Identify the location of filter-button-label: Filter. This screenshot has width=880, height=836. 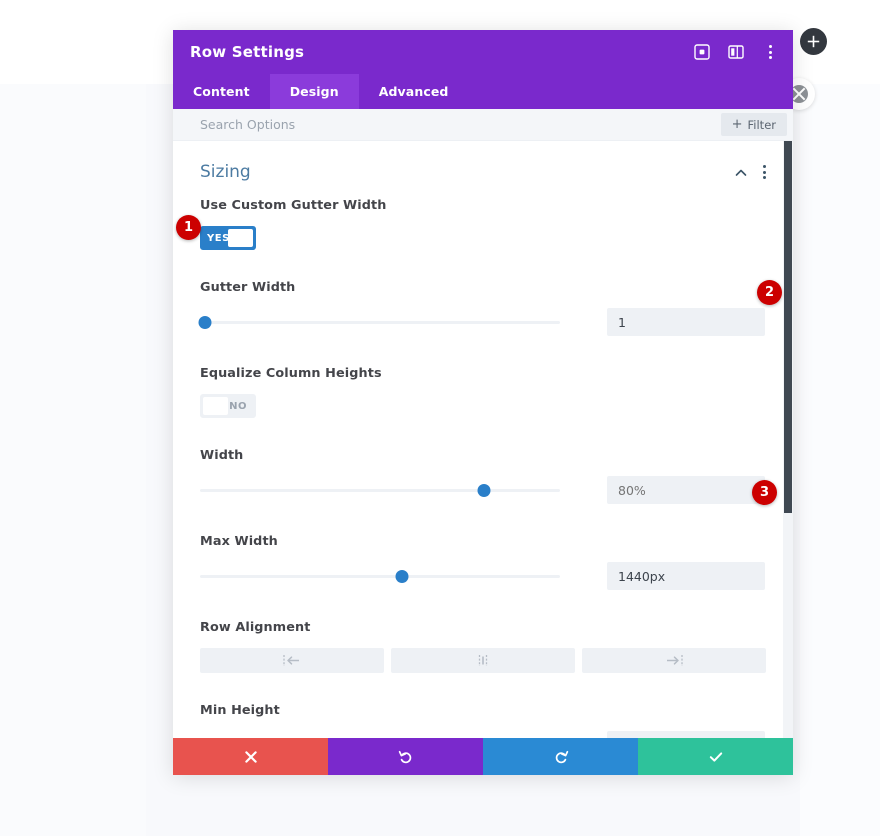
(761, 124).